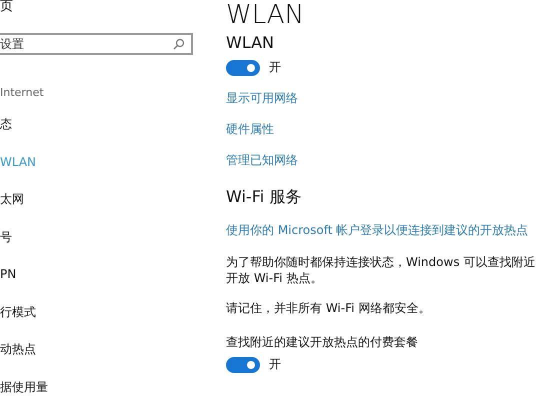  Describe the element at coordinates (382, 98) in the screenshot. I see `settings-link: 显示可用网络` at that location.